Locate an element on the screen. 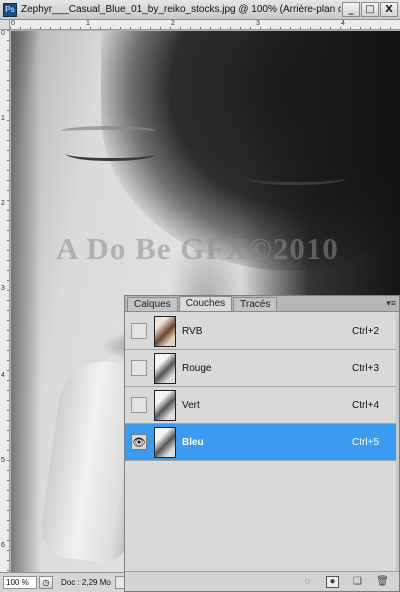 The image size is (400, 592). channel-name: Bleu is located at coordinates (193, 442).